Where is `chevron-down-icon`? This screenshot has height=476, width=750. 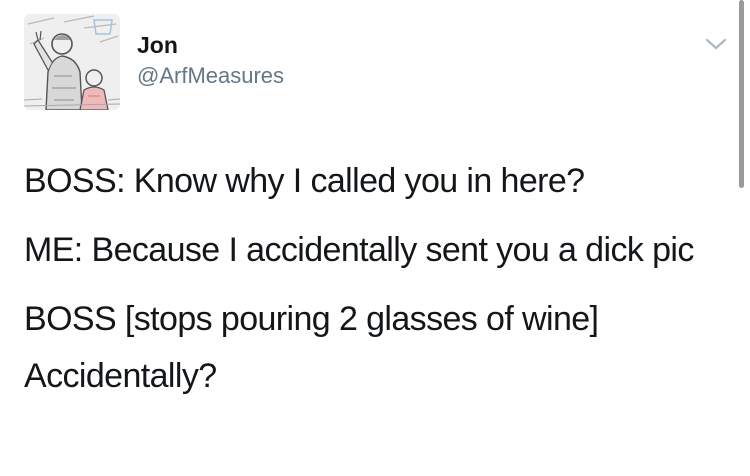 chevron-down-icon is located at coordinates (716, 44).